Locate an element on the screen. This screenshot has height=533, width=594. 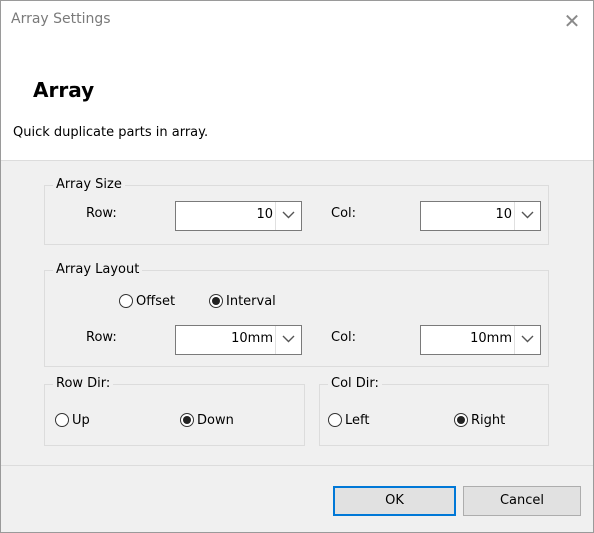
radio-up: Up is located at coordinates (72, 420).